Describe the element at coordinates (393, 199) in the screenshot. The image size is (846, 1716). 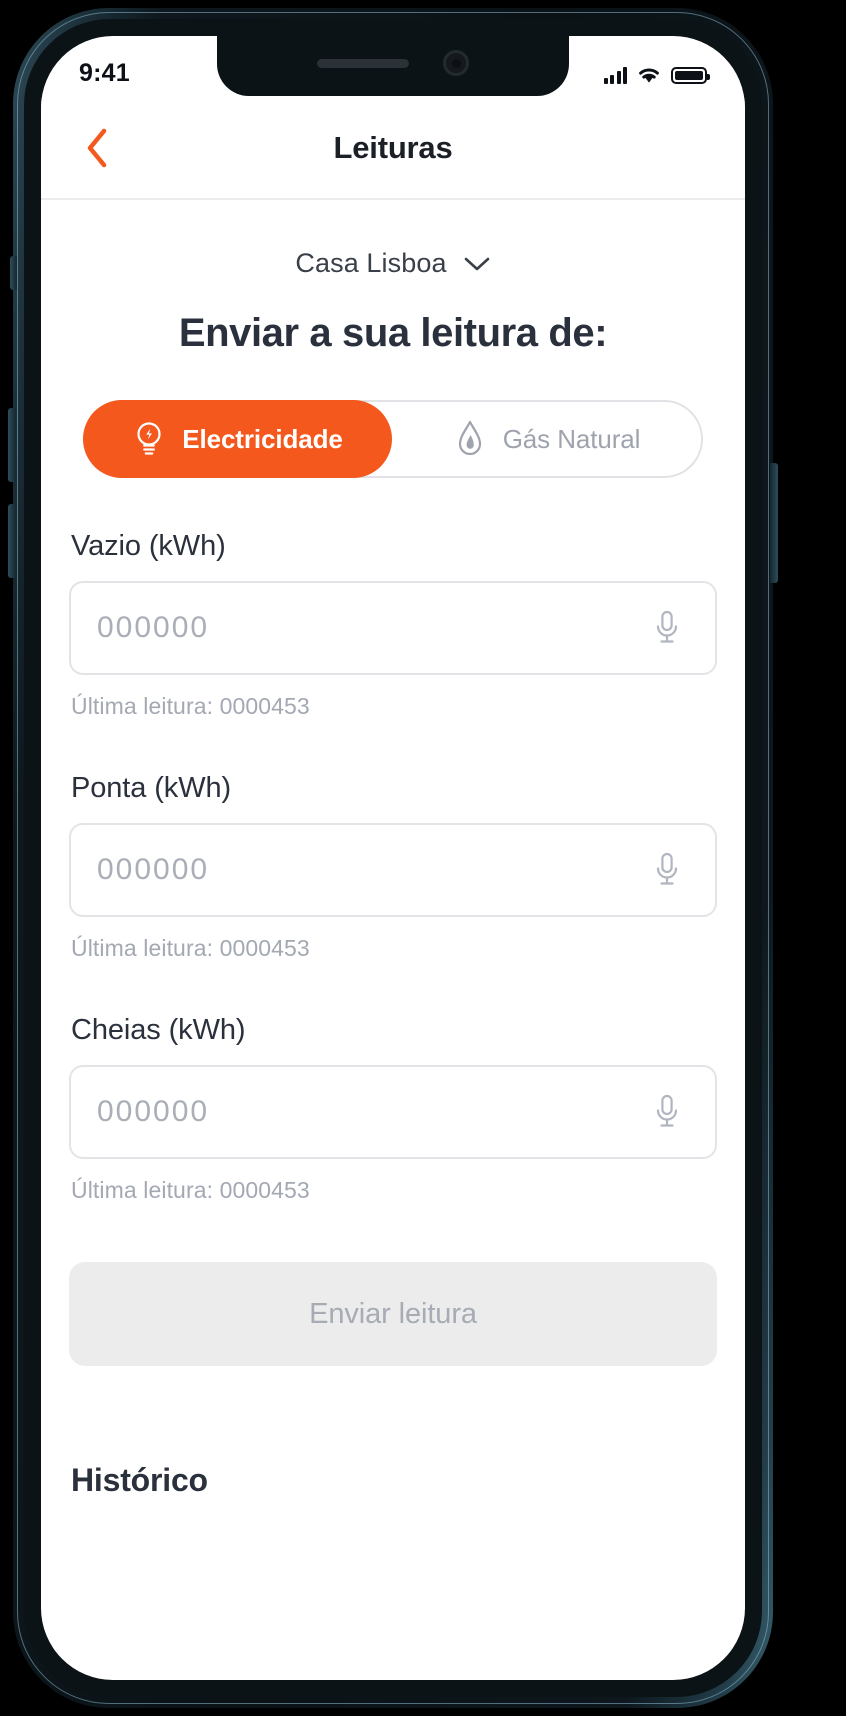
I see `nav-divider` at that location.